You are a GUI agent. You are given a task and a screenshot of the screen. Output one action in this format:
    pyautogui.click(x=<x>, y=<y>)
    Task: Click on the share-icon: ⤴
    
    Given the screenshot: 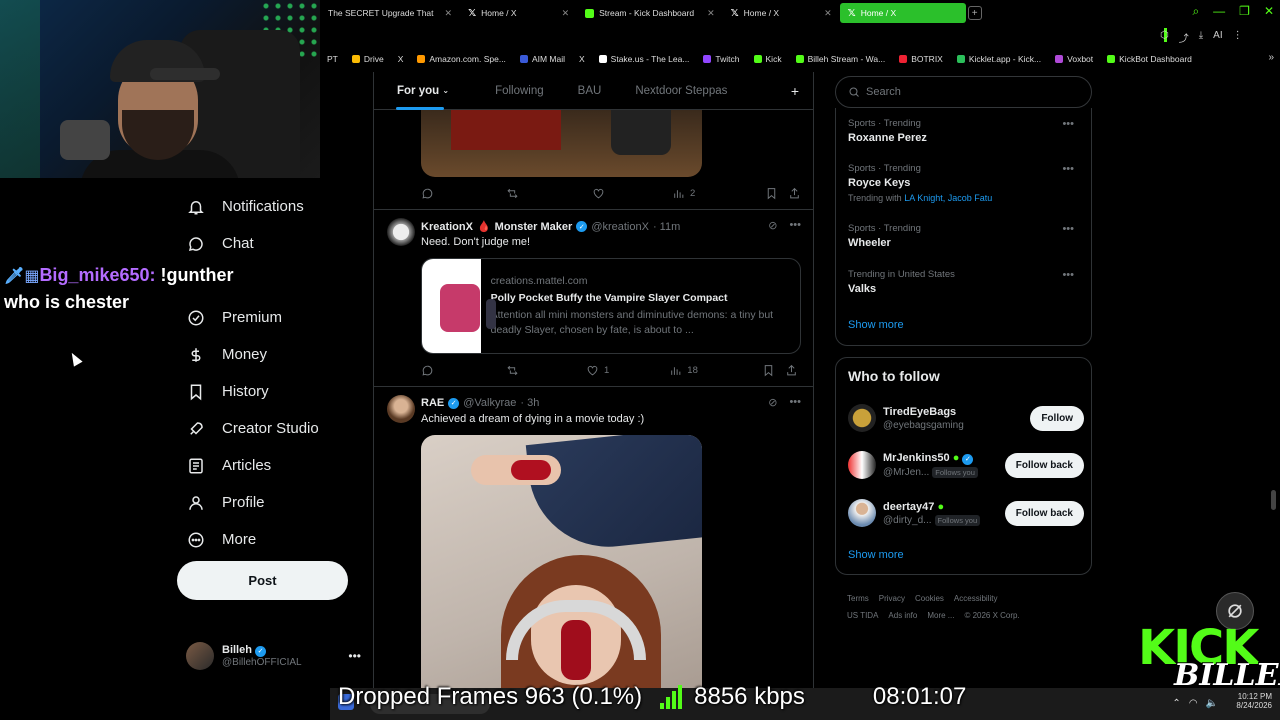 What is the action you would take?
    pyautogui.click(x=1184, y=37)
    